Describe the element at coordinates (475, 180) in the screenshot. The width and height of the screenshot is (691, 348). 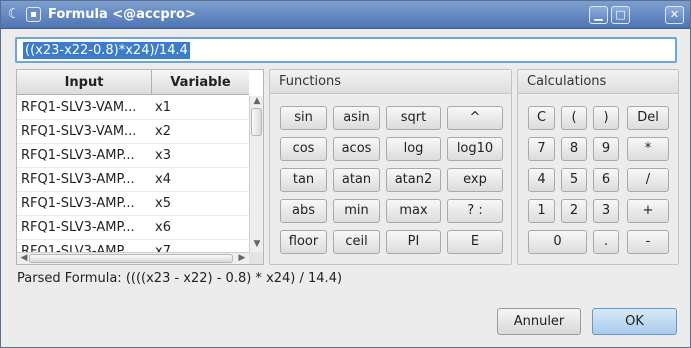
I see `fn-exp-button: exp` at that location.